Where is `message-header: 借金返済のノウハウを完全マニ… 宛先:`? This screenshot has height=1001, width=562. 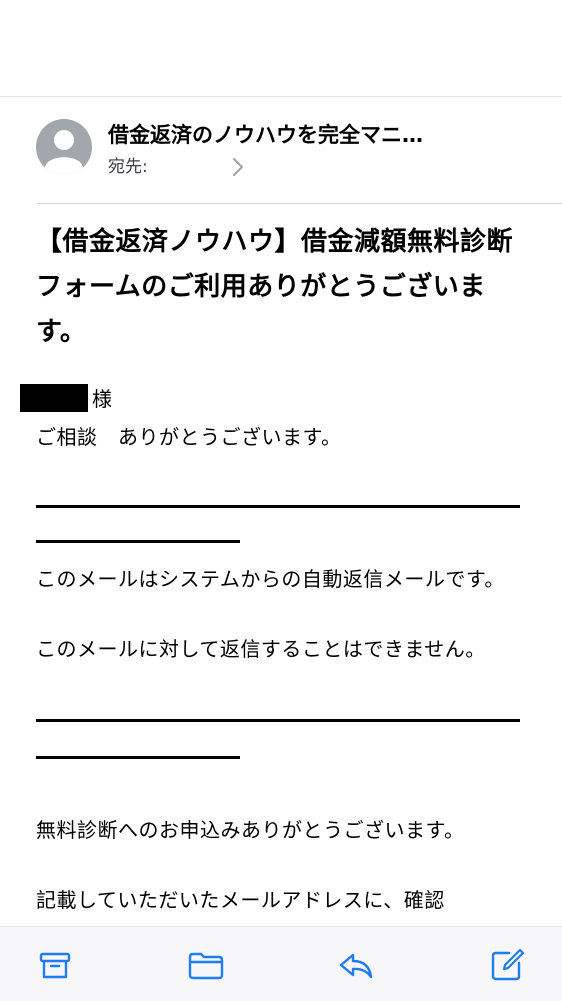 message-header: 借金返済のノウハウを完全マニ… 宛先: is located at coordinates (281, 150).